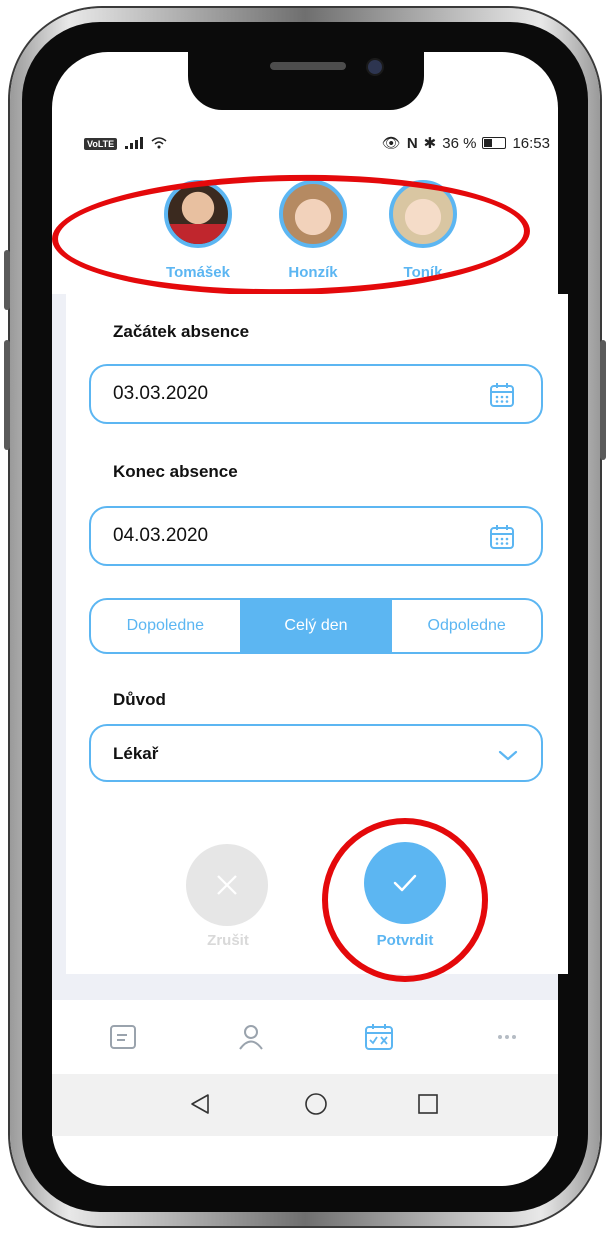 The width and height of the screenshot is (610, 1234). What do you see at coordinates (228, 940) in the screenshot?
I see `cancel-label: Zrušit` at bounding box center [228, 940].